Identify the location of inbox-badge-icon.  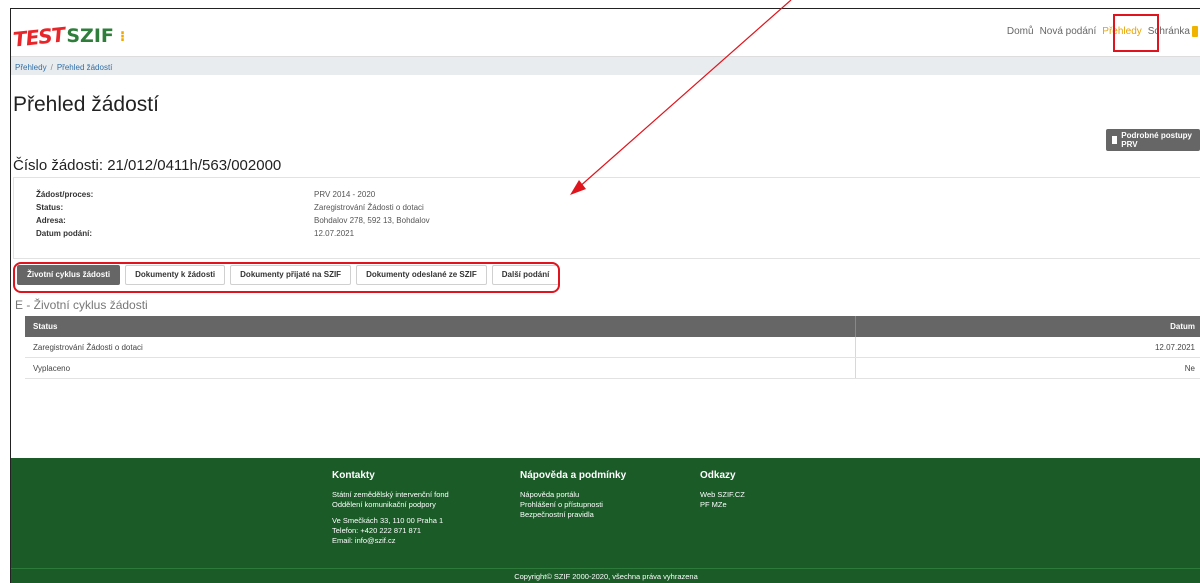
(1195, 31).